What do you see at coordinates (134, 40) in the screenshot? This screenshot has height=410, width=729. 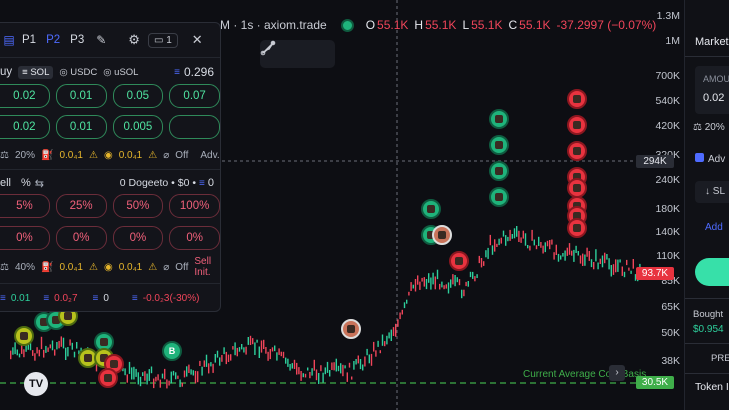 I see `gear-icon: ⚙` at bounding box center [134, 40].